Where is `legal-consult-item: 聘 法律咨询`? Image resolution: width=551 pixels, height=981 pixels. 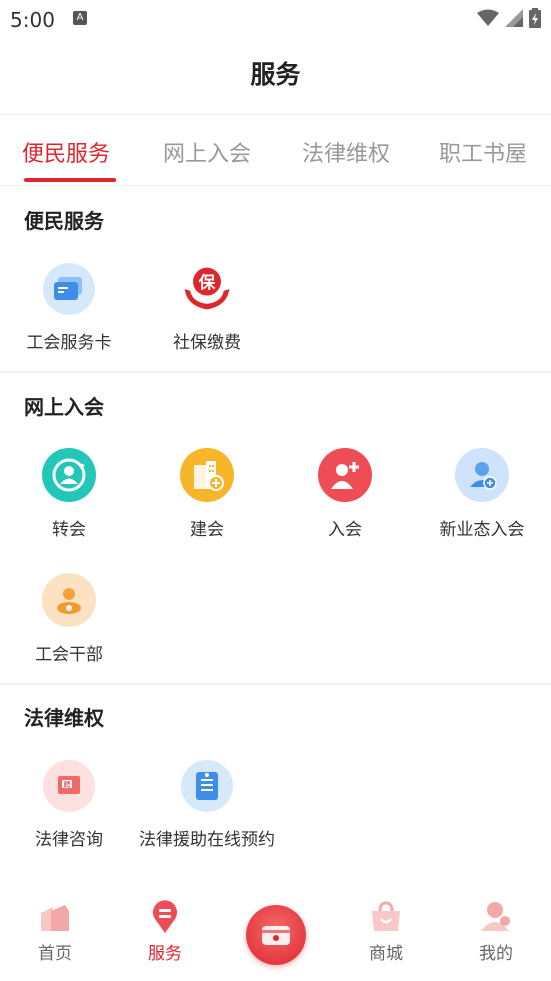
legal-consult-item: 聘 法律咨询 is located at coordinates (69, 806).